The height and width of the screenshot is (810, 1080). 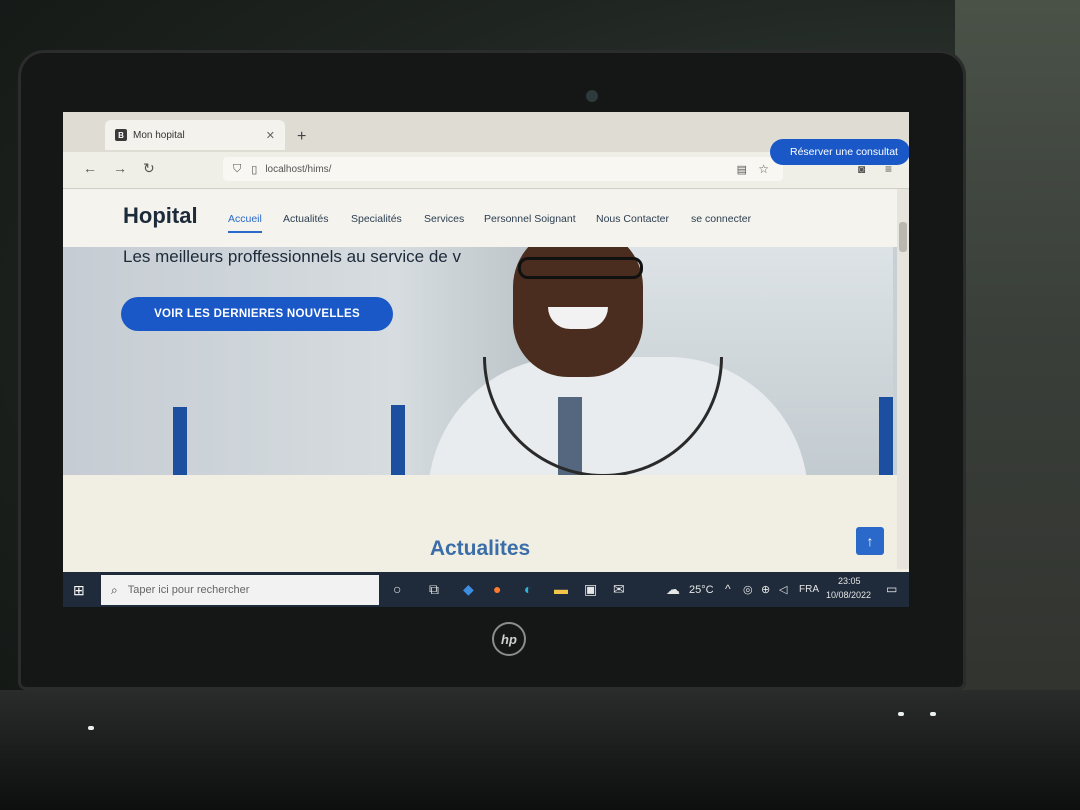 I want to click on store-icon: ▣, so click(x=590, y=589).